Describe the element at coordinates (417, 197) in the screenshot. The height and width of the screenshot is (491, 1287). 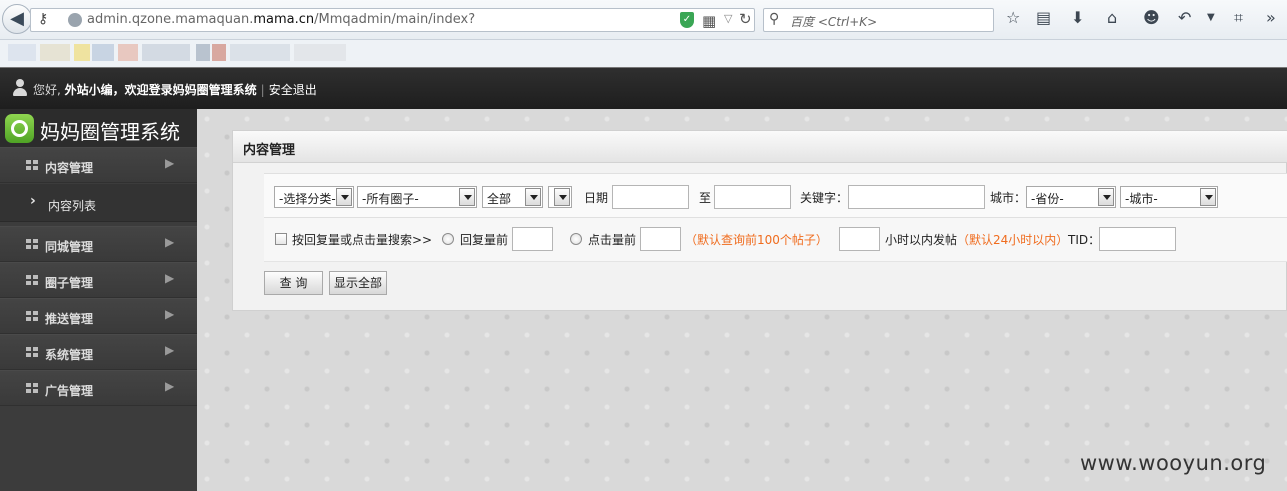
I see `circle-select: -所有圈子-` at that location.